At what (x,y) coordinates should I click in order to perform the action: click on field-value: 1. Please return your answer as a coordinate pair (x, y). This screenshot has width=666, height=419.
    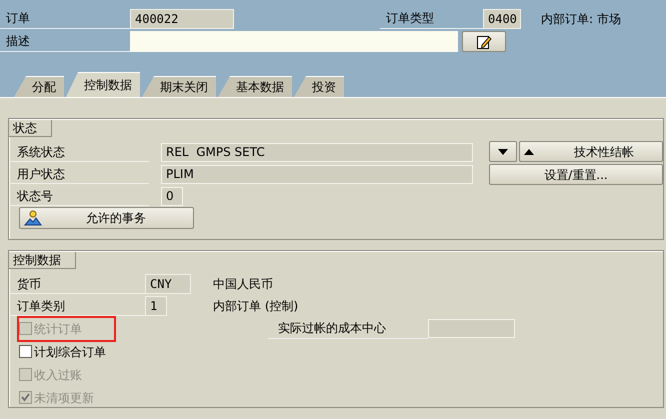
    Looking at the image, I should click on (156, 306).